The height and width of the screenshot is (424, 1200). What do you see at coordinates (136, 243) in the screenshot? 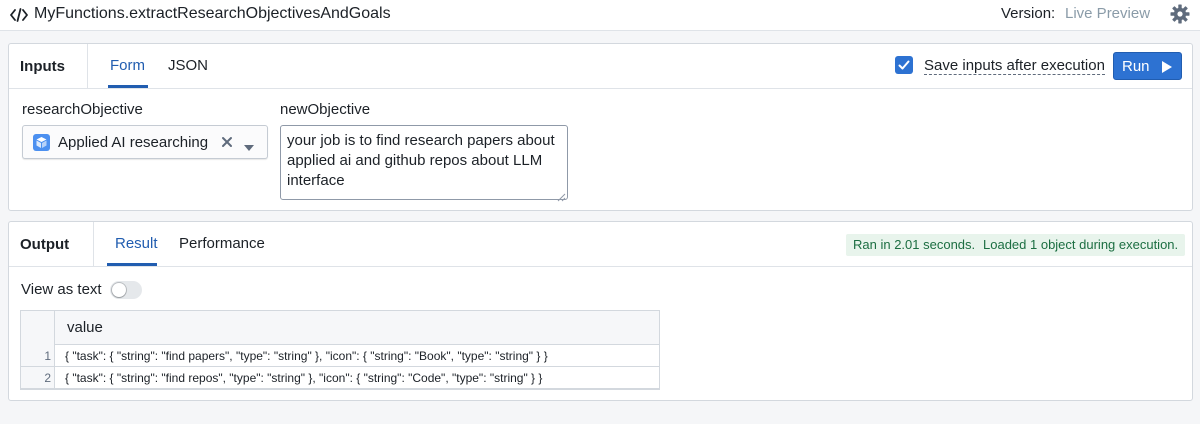
I see `tab-result: Result` at bounding box center [136, 243].